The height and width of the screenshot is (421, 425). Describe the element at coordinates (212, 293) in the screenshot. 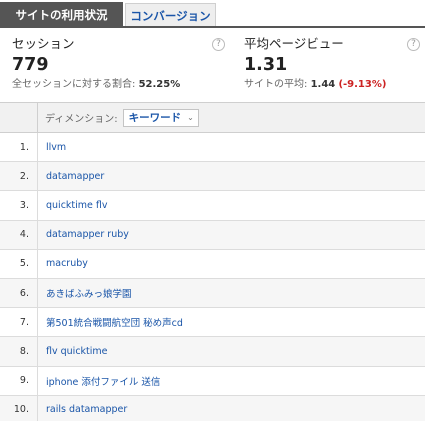

I see `table-row: 6. あきばふみっ娘学園` at that location.